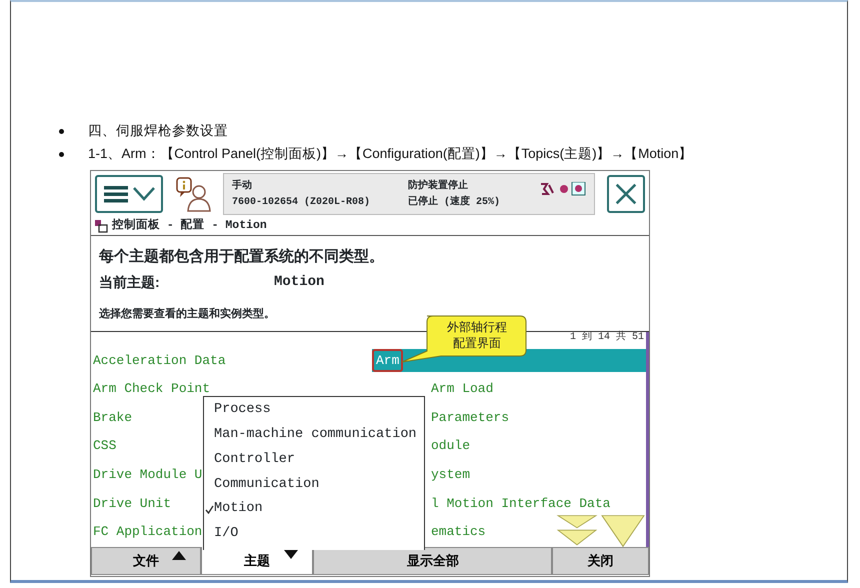  I want to click on speed-text: 已停止 (速度 25%), so click(455, 202).